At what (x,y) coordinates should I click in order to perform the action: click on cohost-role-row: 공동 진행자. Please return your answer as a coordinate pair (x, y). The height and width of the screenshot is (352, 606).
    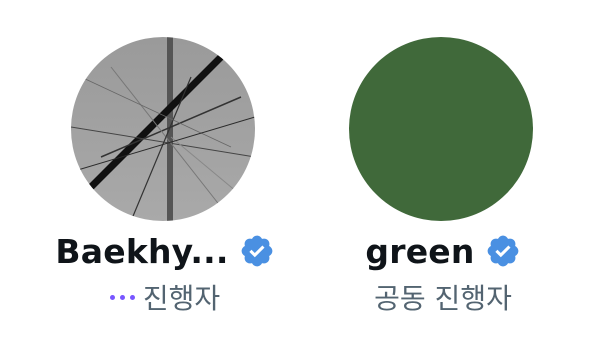
    Looking at the image, I should click on (443, 297).